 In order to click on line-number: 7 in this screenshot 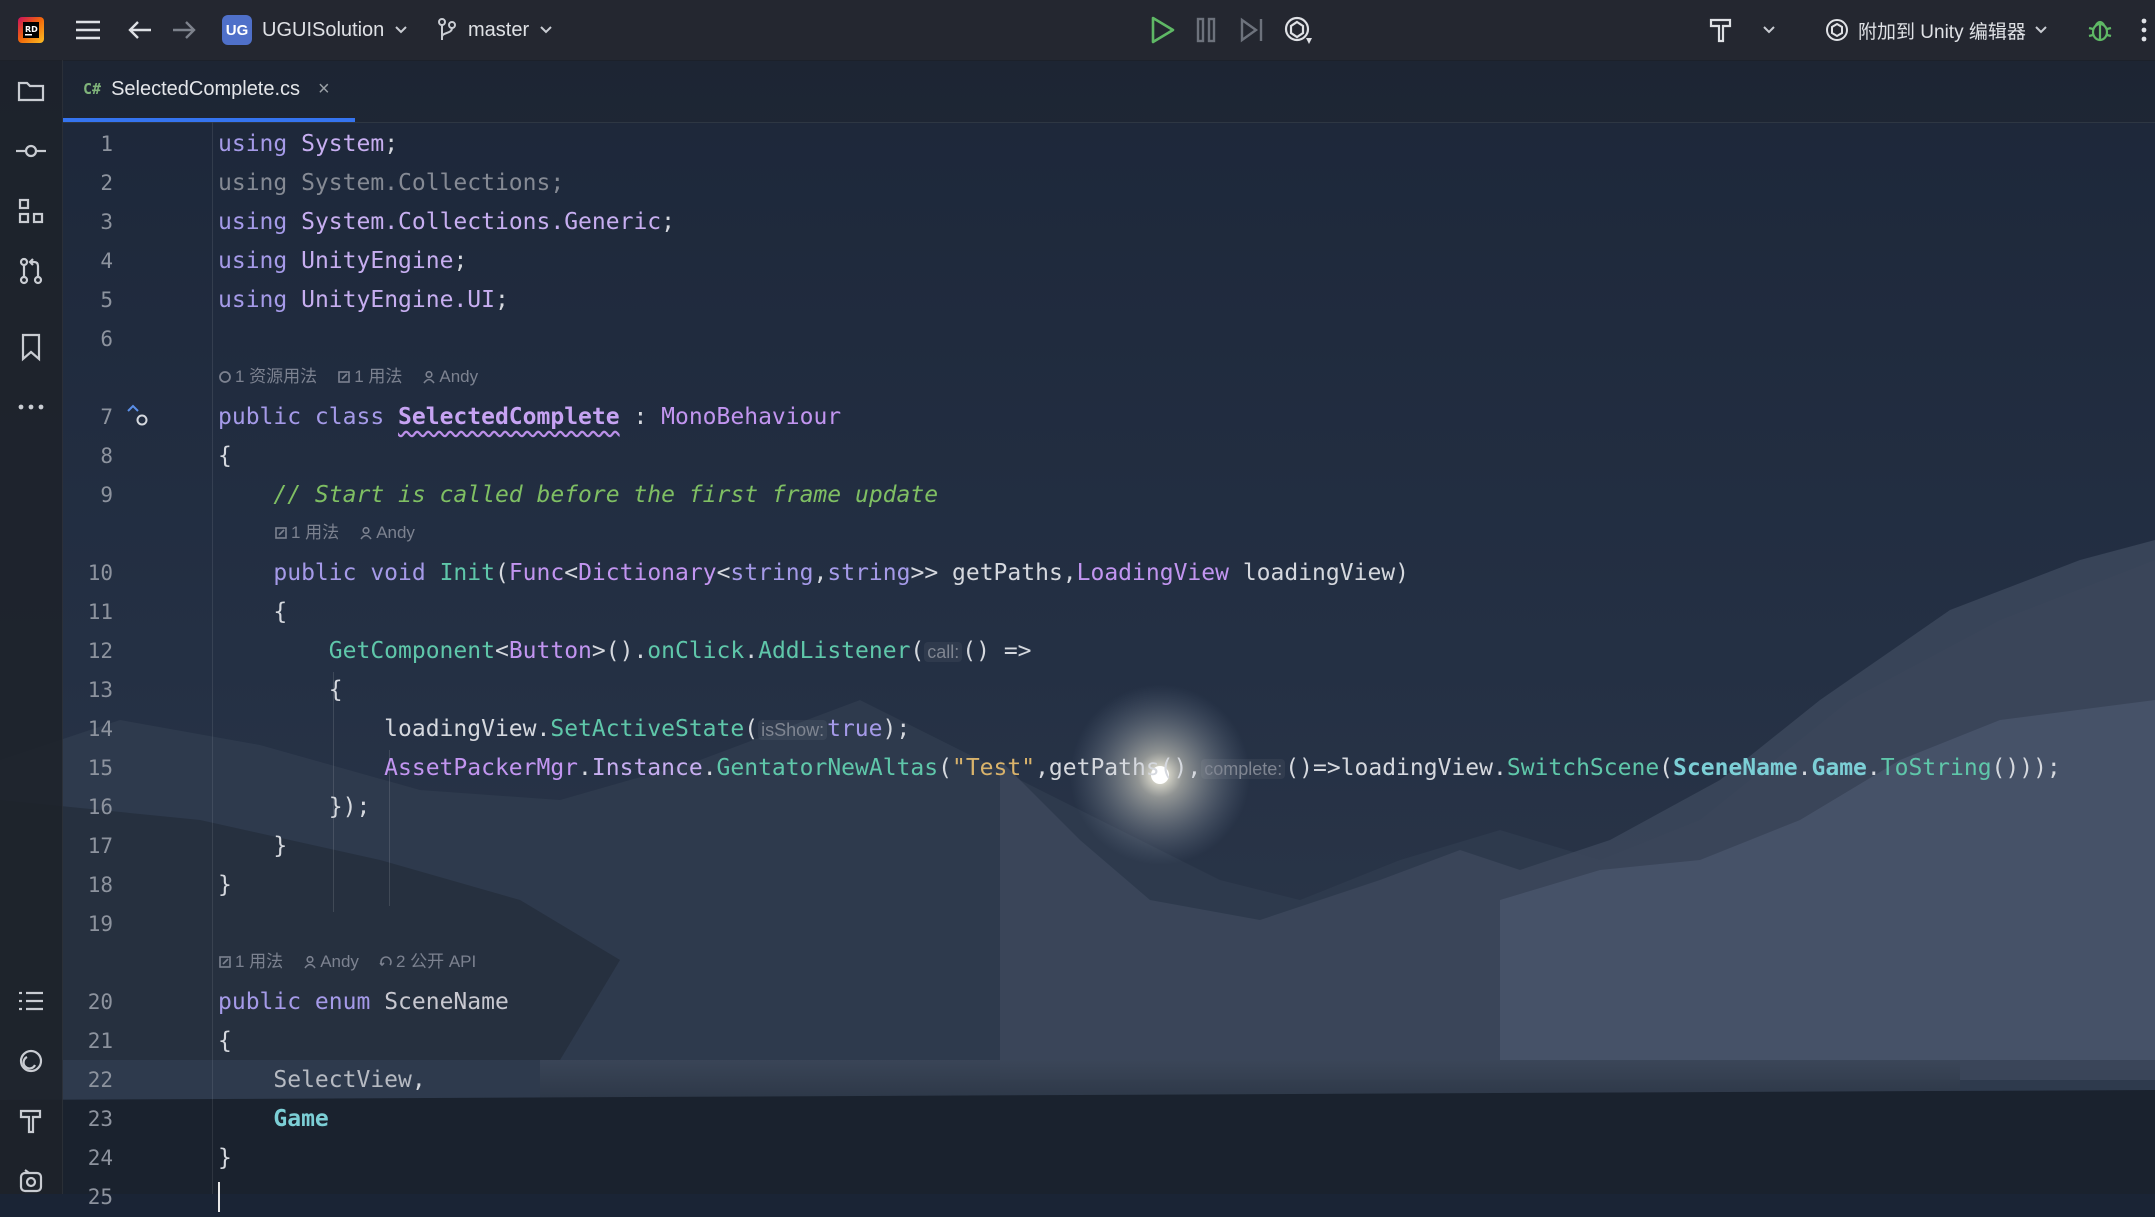, I will do `click(106, 417)`.